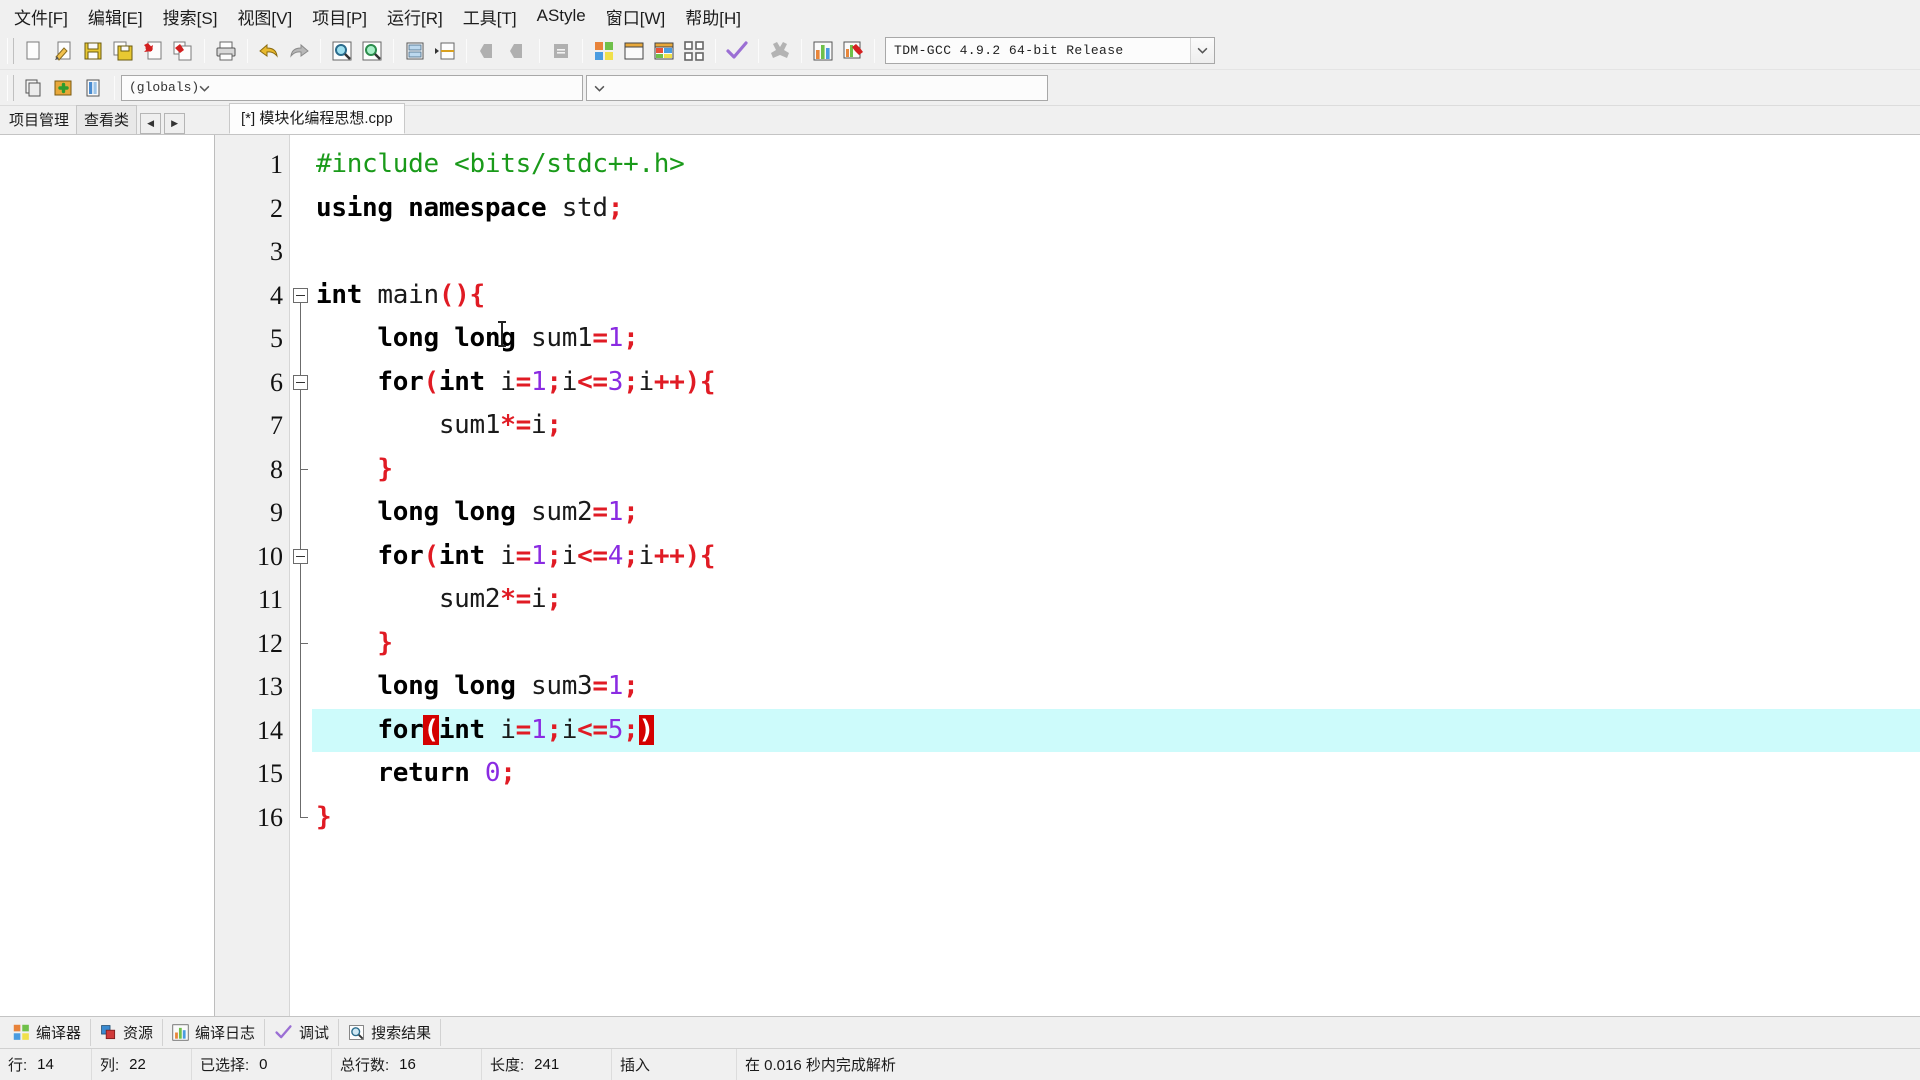  What do you see at coordinates (445, 51) in the screenshot?
I see `indent-icon` at bounding box center [445, 51].